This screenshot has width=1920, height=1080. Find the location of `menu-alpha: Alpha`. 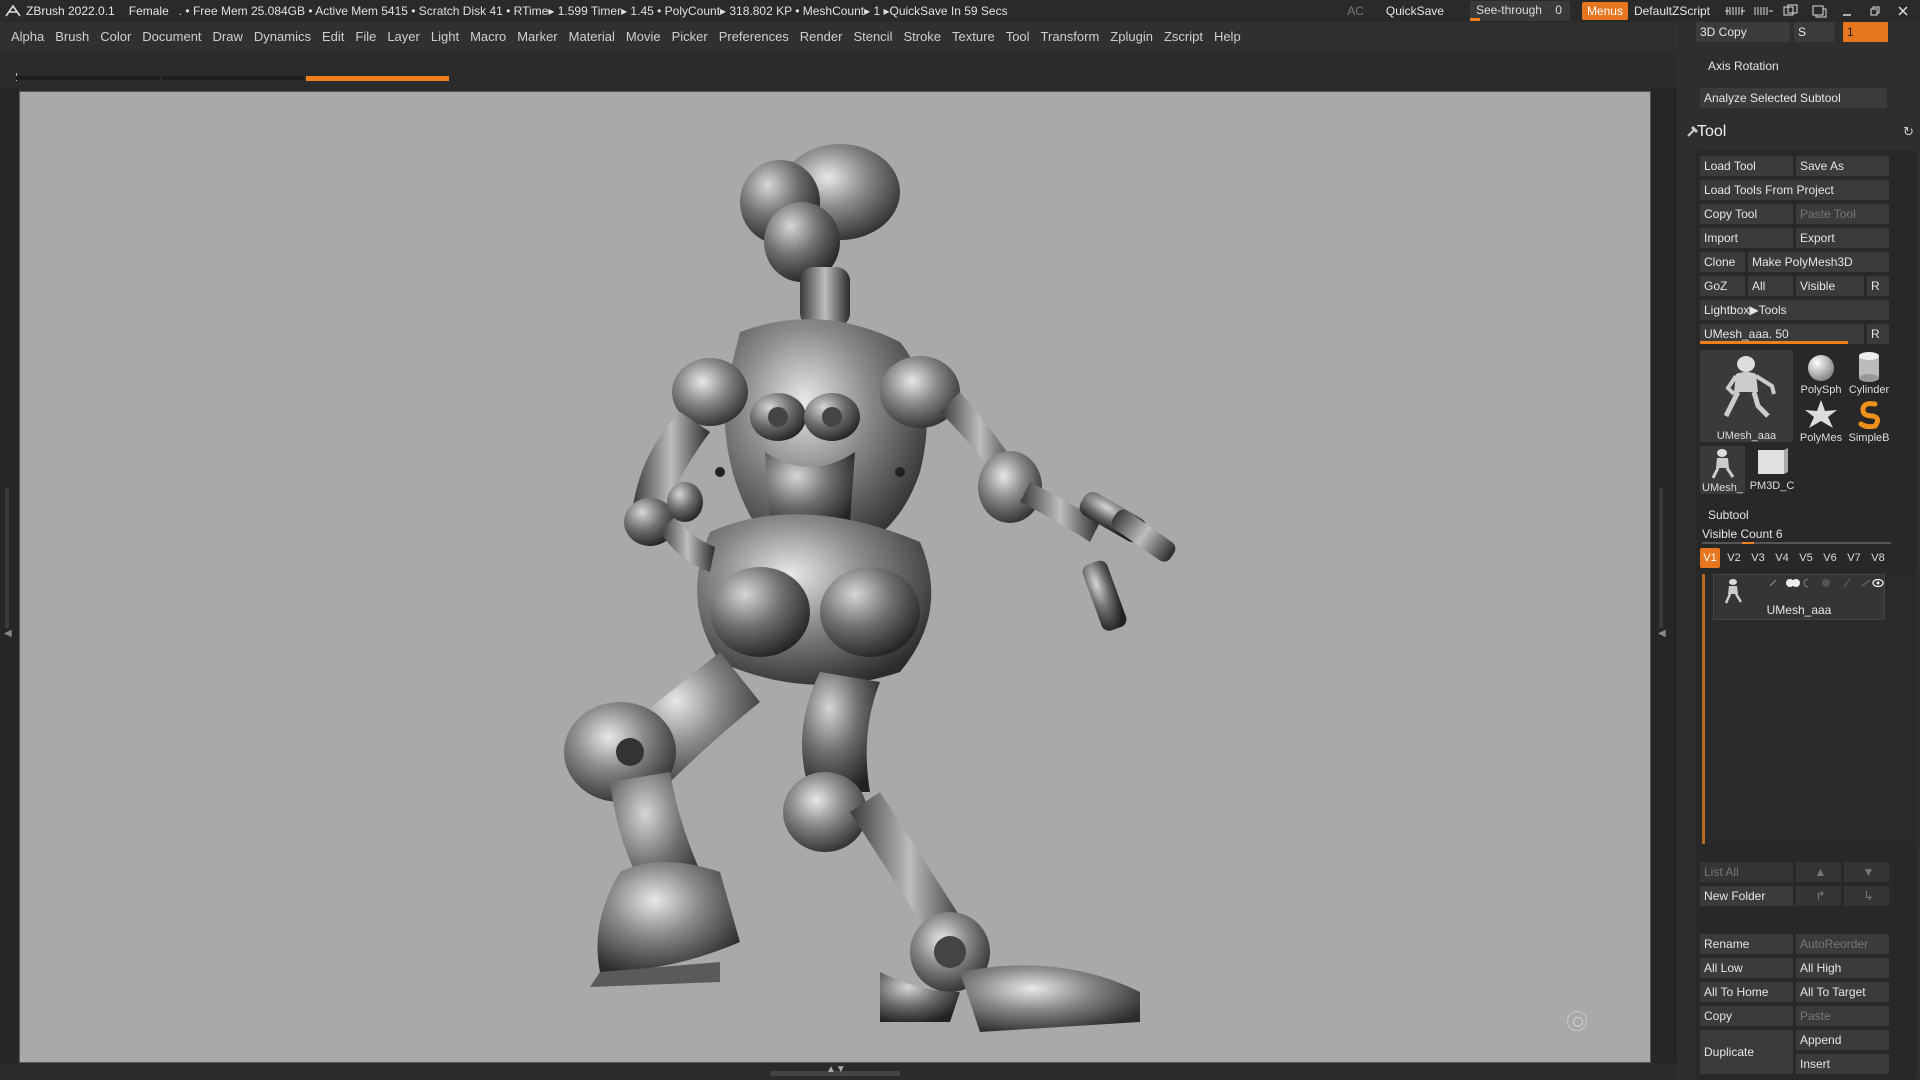

menu-alpha: Alpha is located at coordinates (27, 36).